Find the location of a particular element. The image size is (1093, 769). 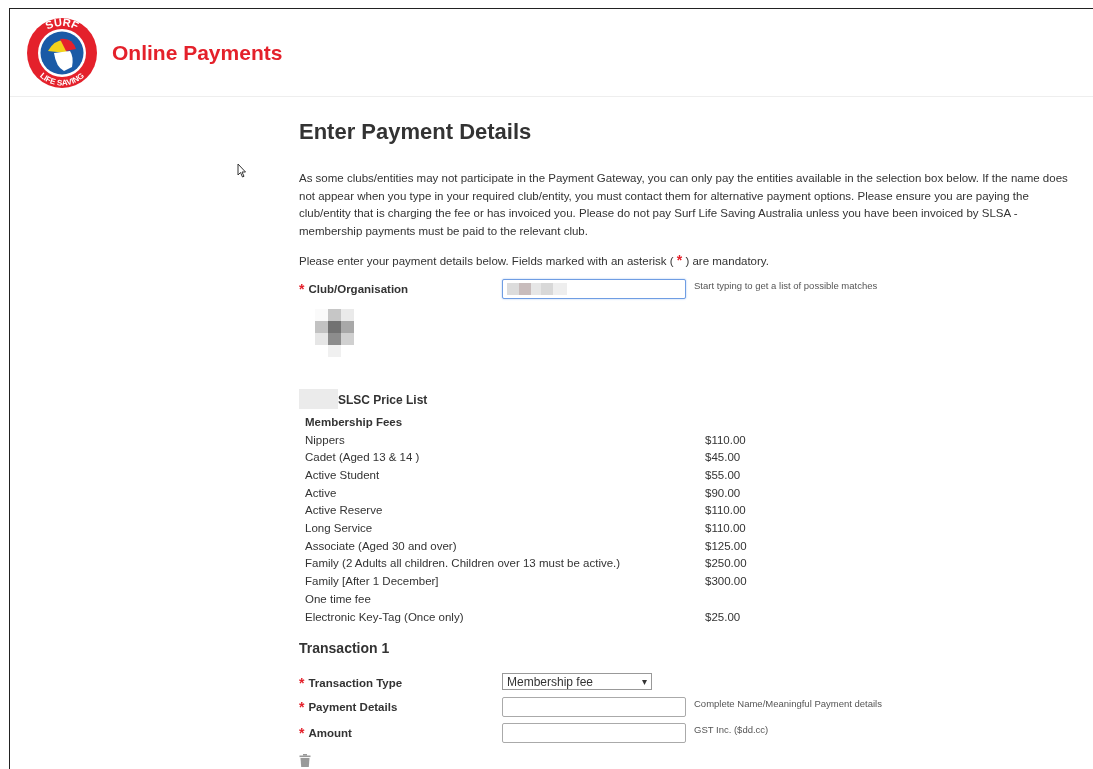

fee-name: Cadet (Aged 13 & 14 ) is located at coordinates (362, 457).